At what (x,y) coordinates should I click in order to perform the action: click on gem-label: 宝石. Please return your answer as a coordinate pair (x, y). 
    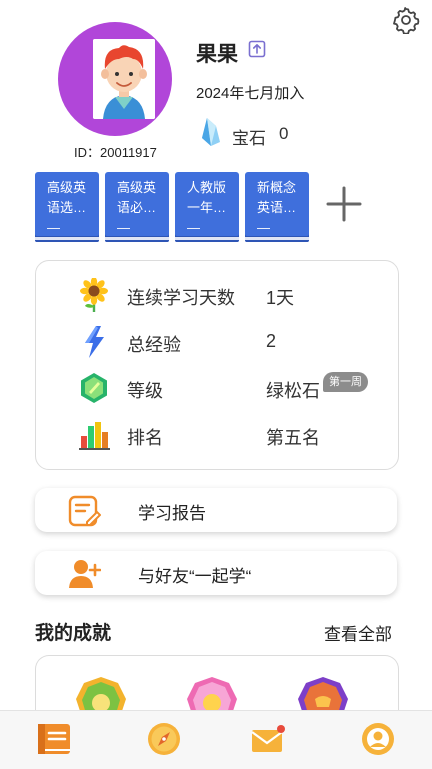
    Looking at the image, I should click on (249, 138).